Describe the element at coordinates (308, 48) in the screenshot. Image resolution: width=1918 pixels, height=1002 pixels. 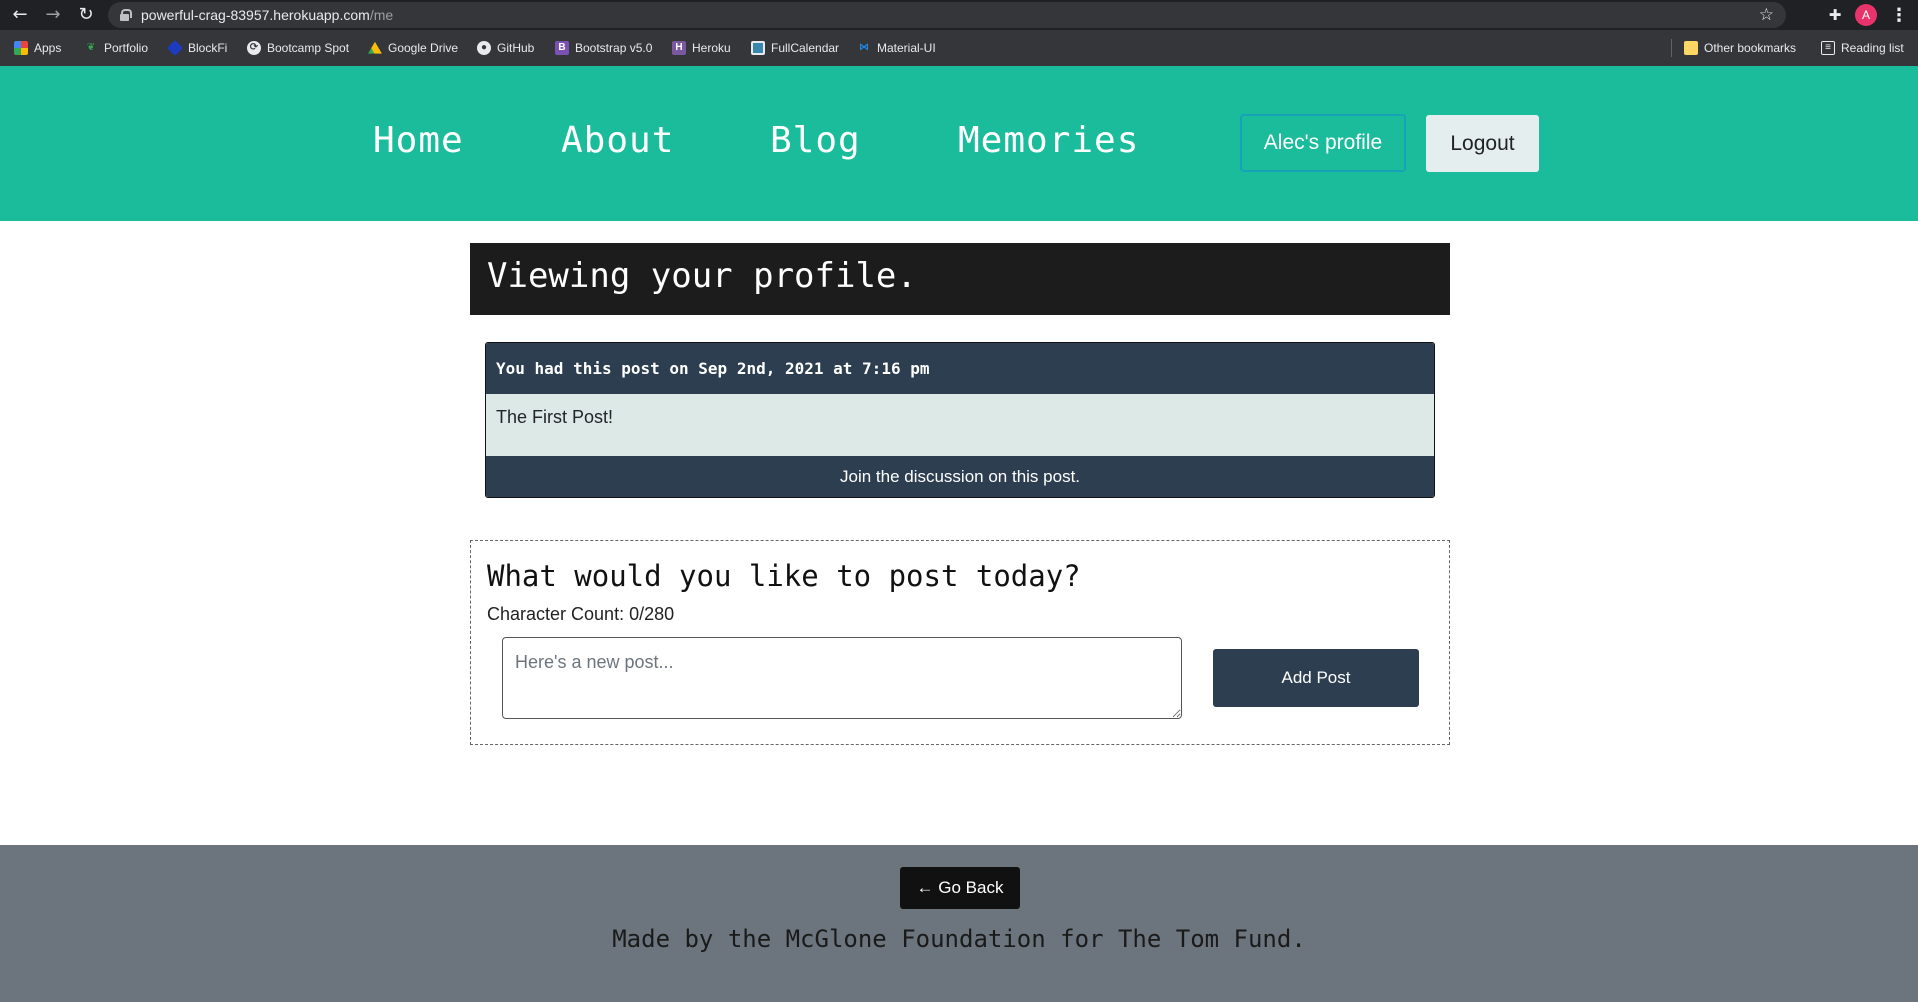
I see `bookmark-label: Bootcamp Spot` at that location.